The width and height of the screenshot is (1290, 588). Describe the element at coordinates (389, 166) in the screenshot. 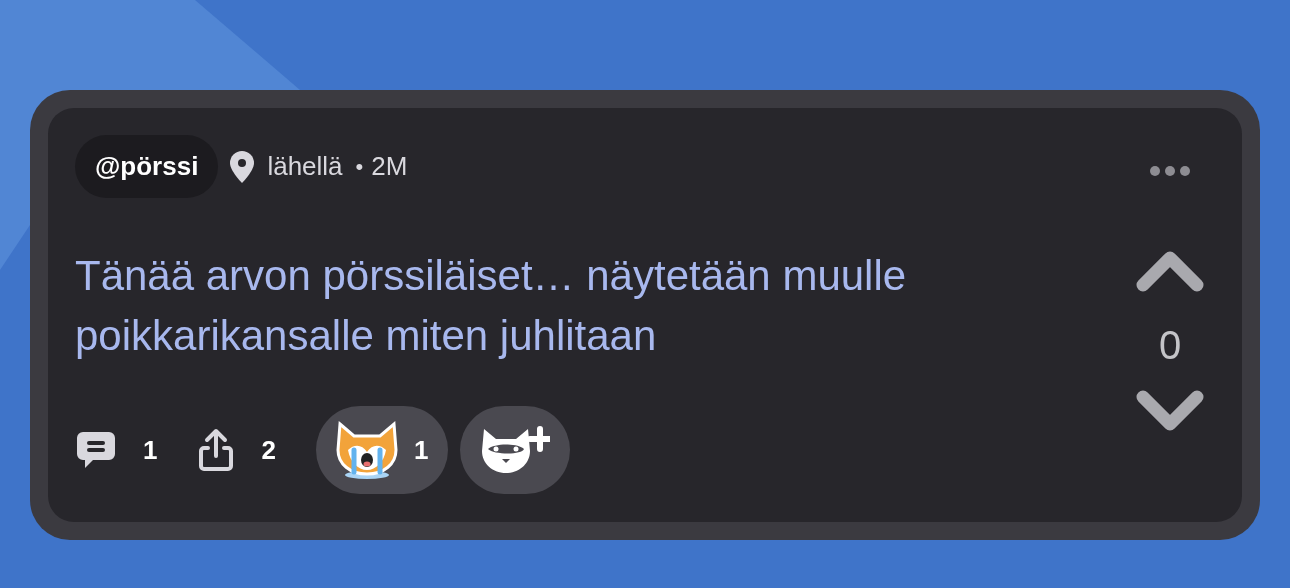

I see `post-time: 2M` at that location.